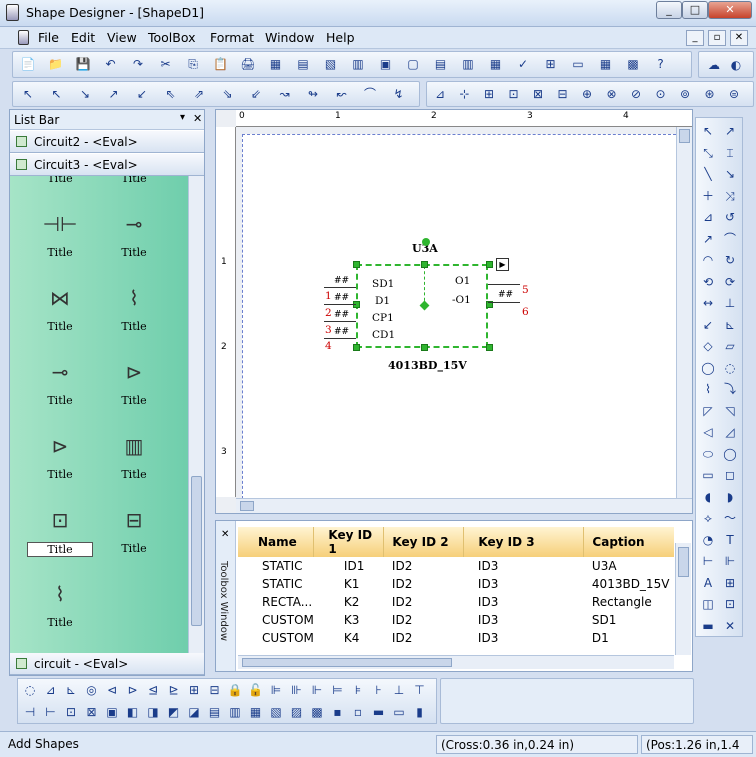 This screenshot has height=757, width=756. Describe the element at coordinates (496, 64) in the screenshot. I see `toolbar1-tool-icon-17: ▦` at that location.